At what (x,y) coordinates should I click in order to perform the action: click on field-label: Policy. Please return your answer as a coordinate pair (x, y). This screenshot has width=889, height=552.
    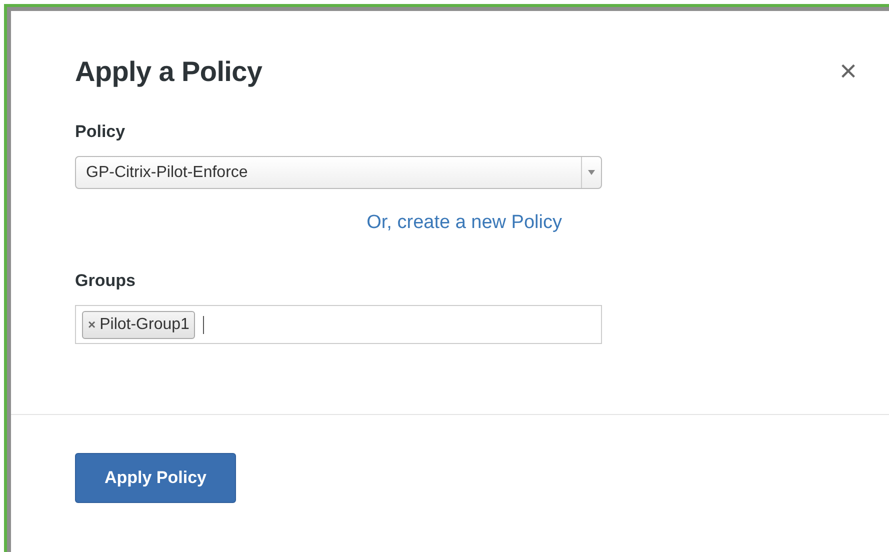
    Looking at the image, I should click on (100, 131).